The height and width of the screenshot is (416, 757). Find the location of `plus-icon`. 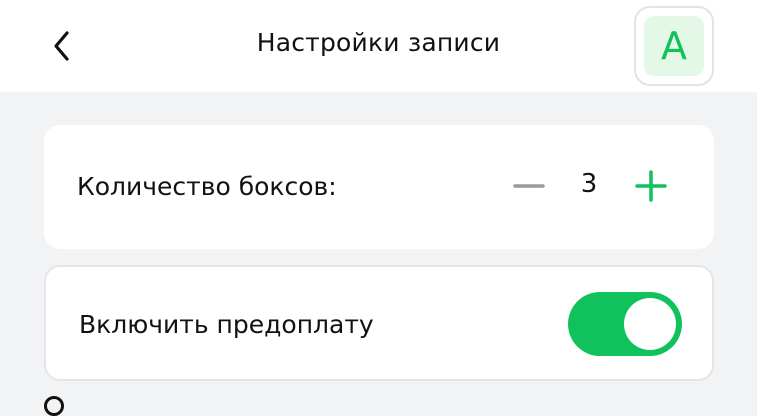

plus-icon is located at coordinates (651, 186).